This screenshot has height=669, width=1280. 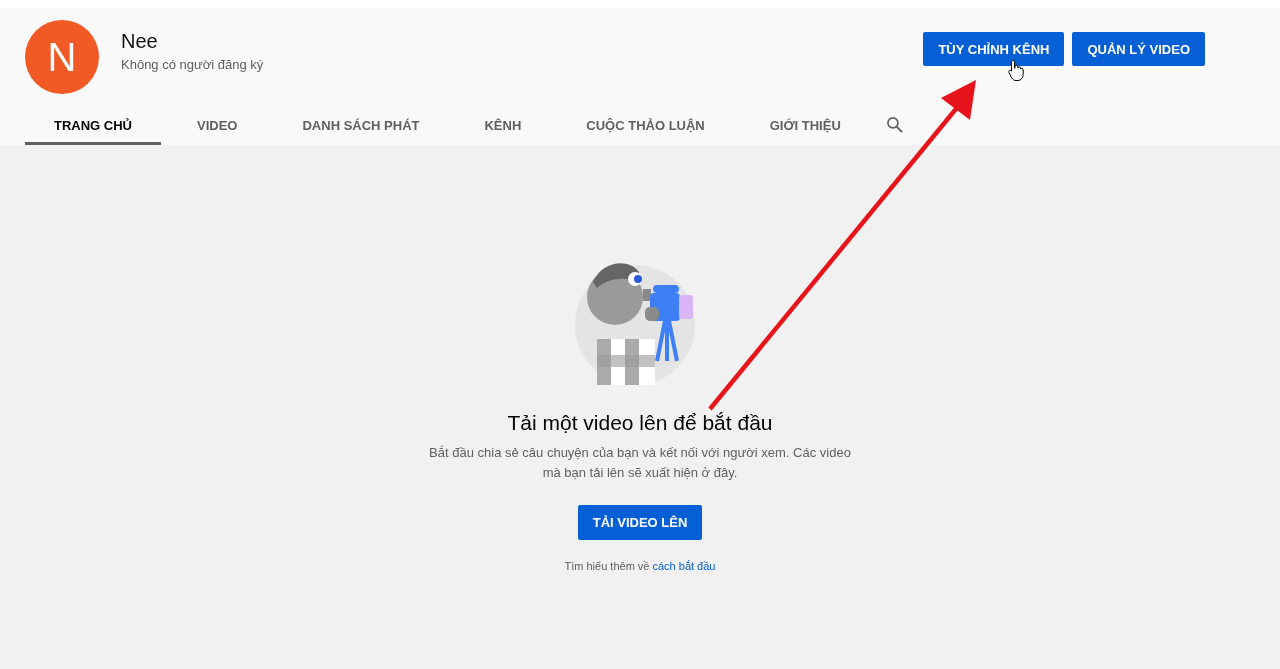 What do you see at coordinates (684, 566) in the screenshot?
I see `getting-started-link: cách bắt đầu` at bounding box center [684, 566].